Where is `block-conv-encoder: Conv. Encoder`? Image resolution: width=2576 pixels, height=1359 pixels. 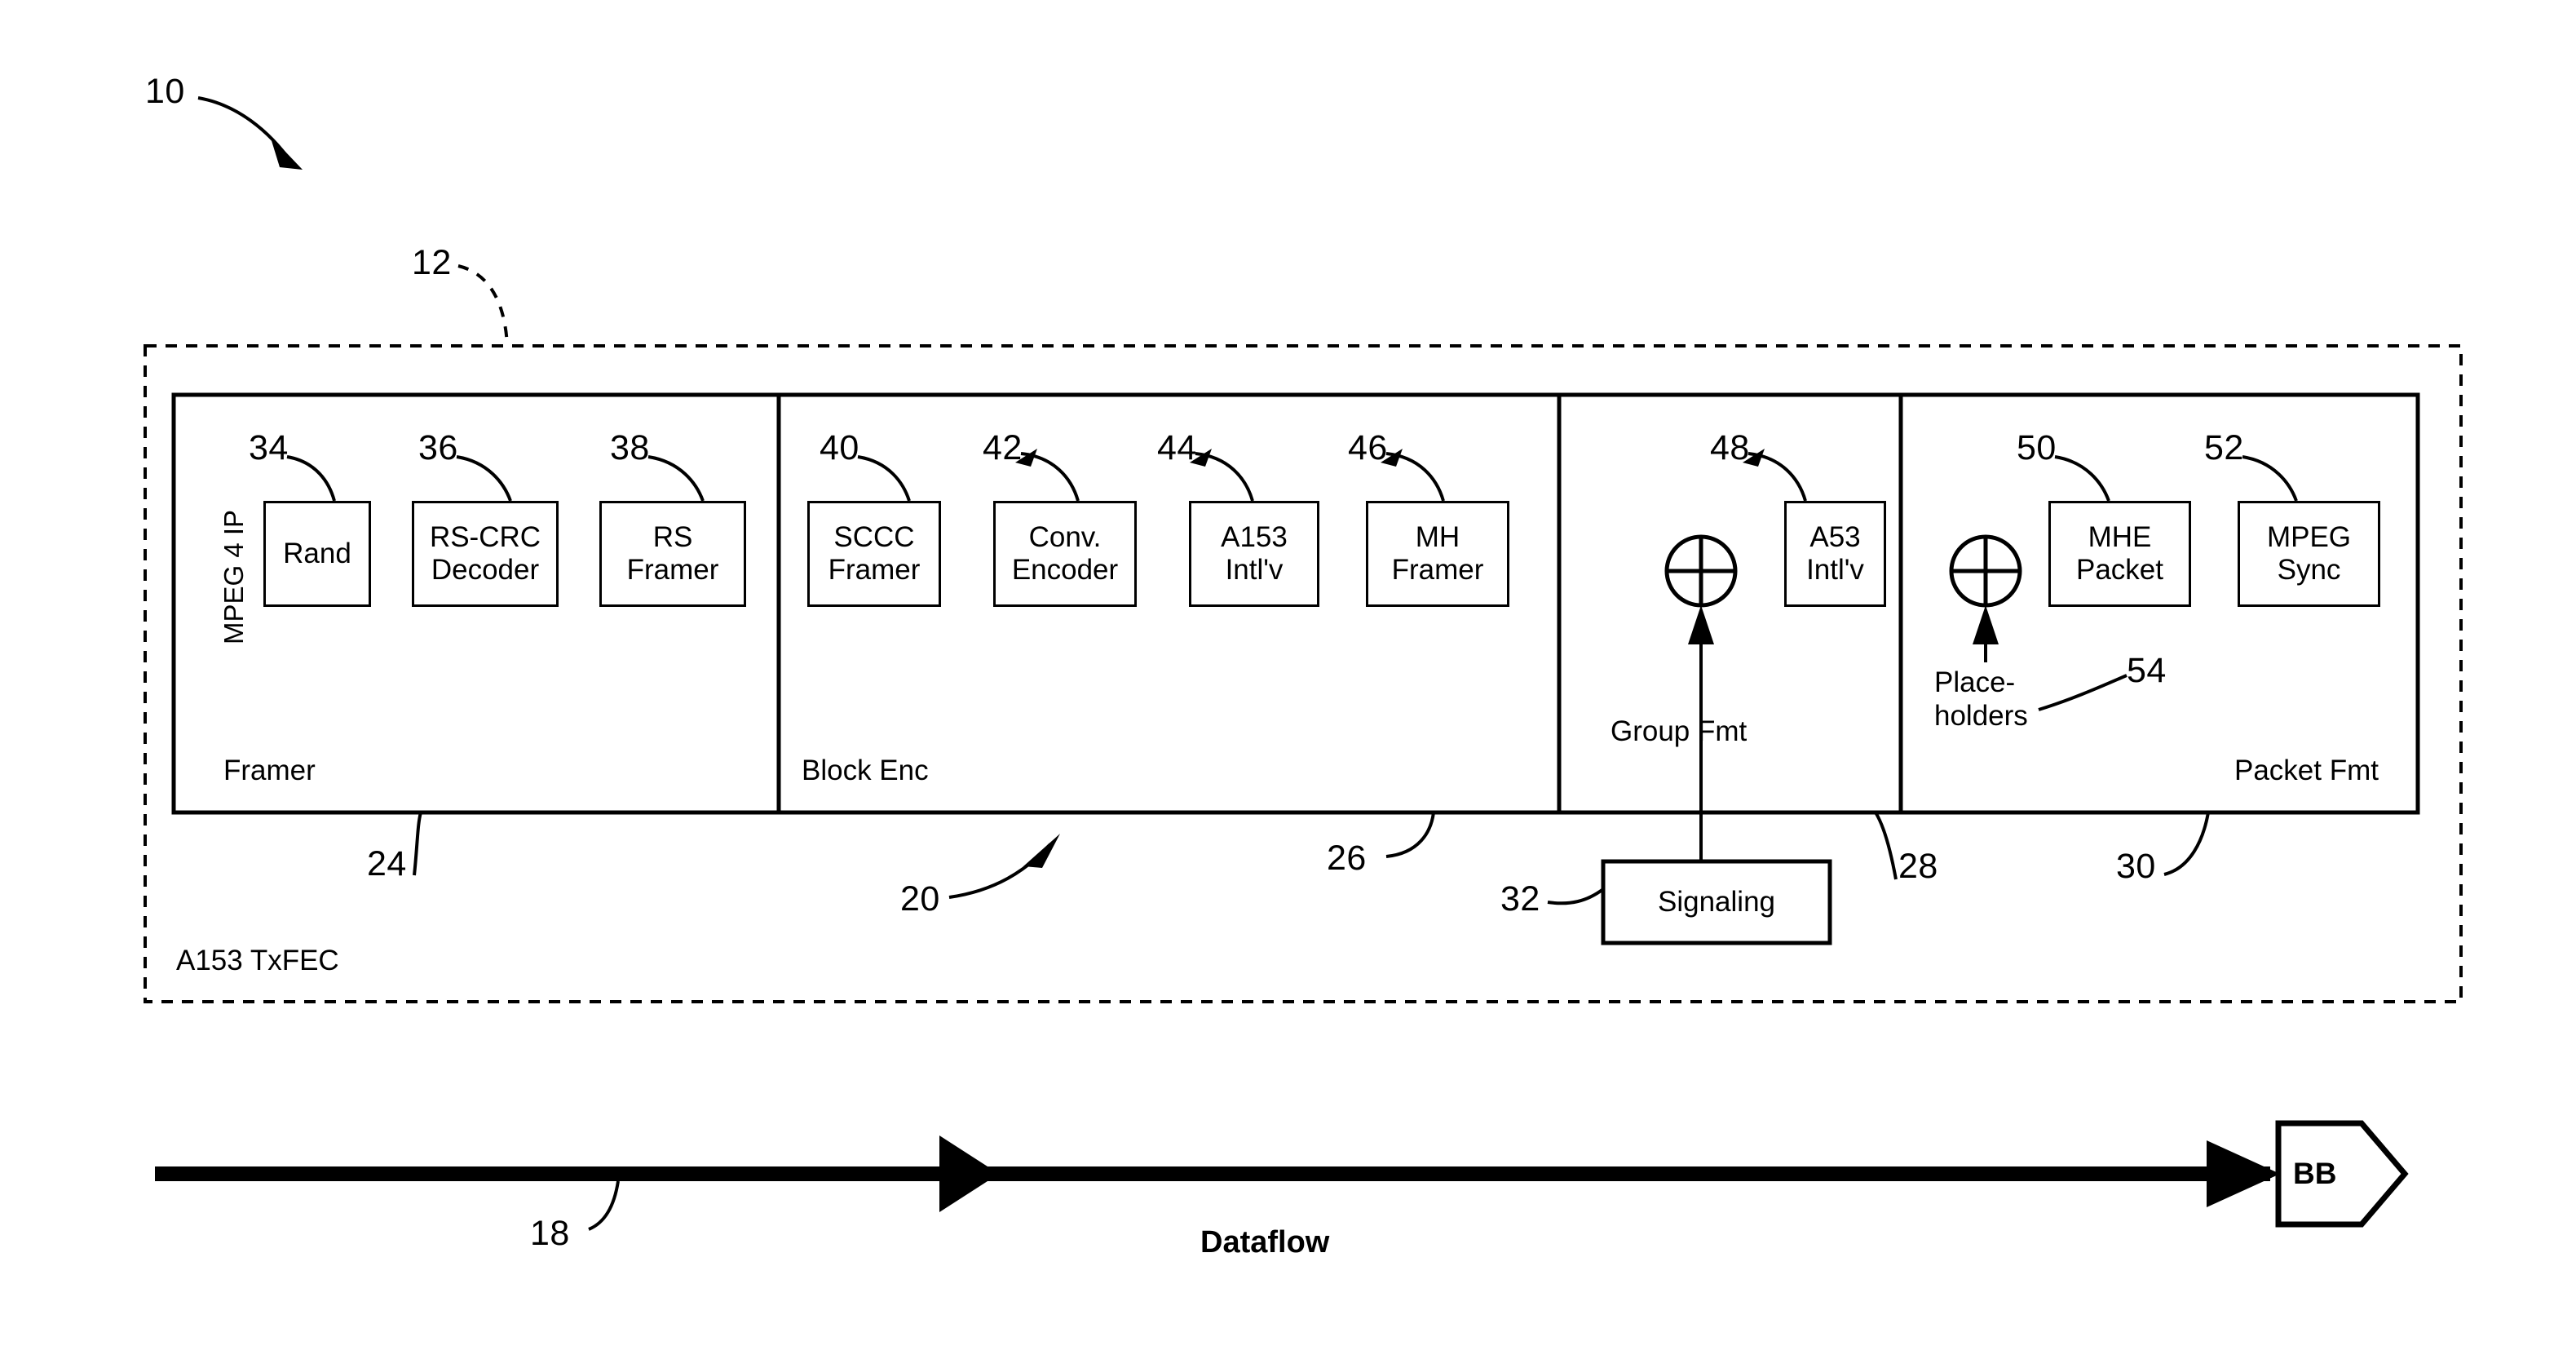
block-conv-encoder: Conv. Encoder is located at coordinates (1065, 554).